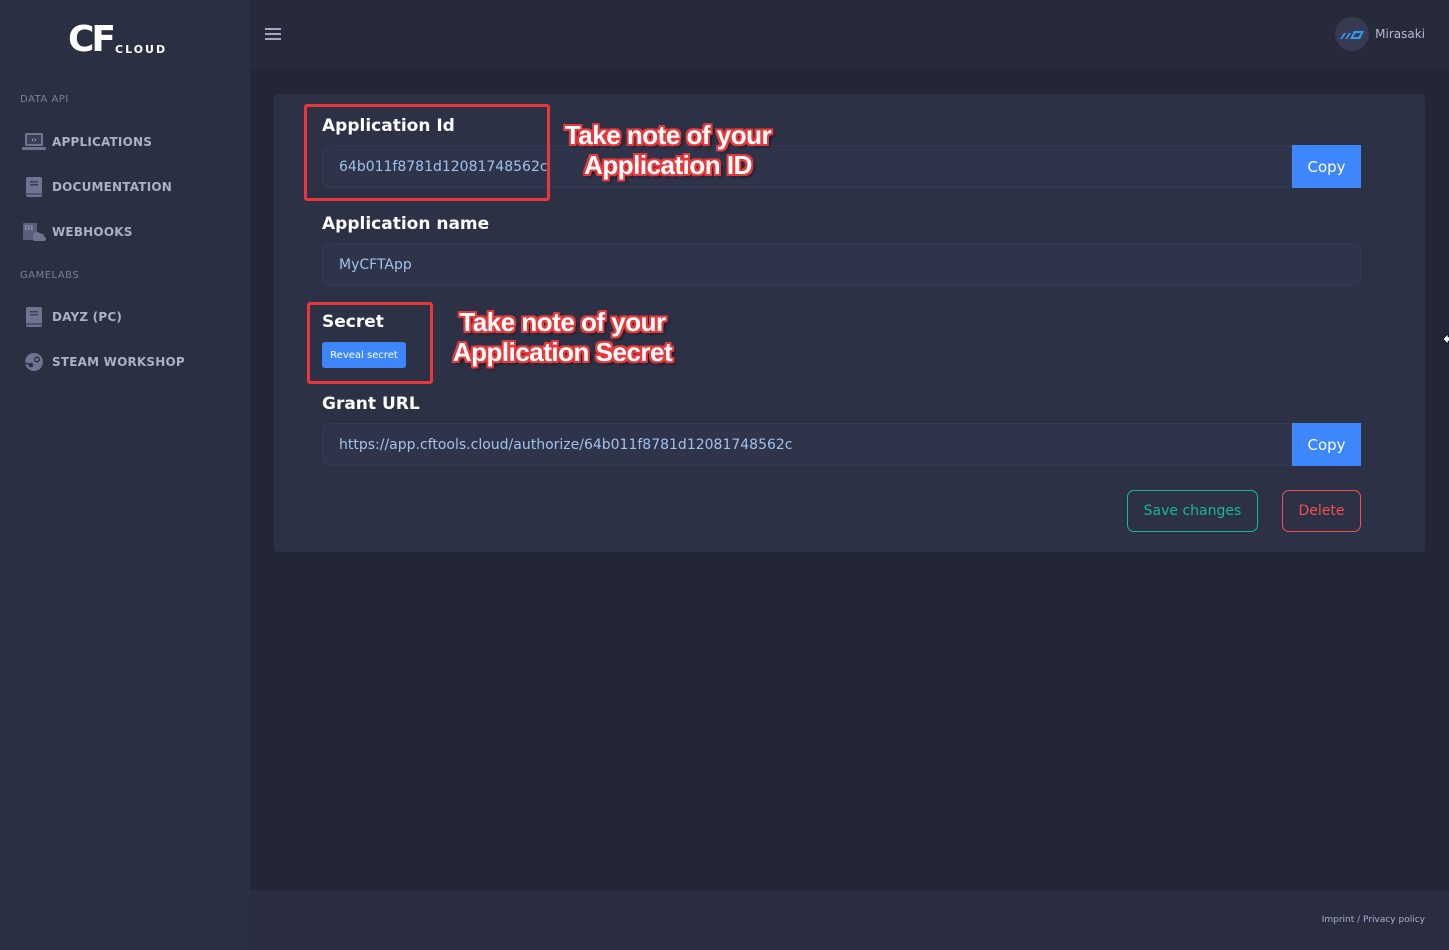 The image size is (1449, 950). I want to click on user-menu: Mirasaki, so click(1380, 34).